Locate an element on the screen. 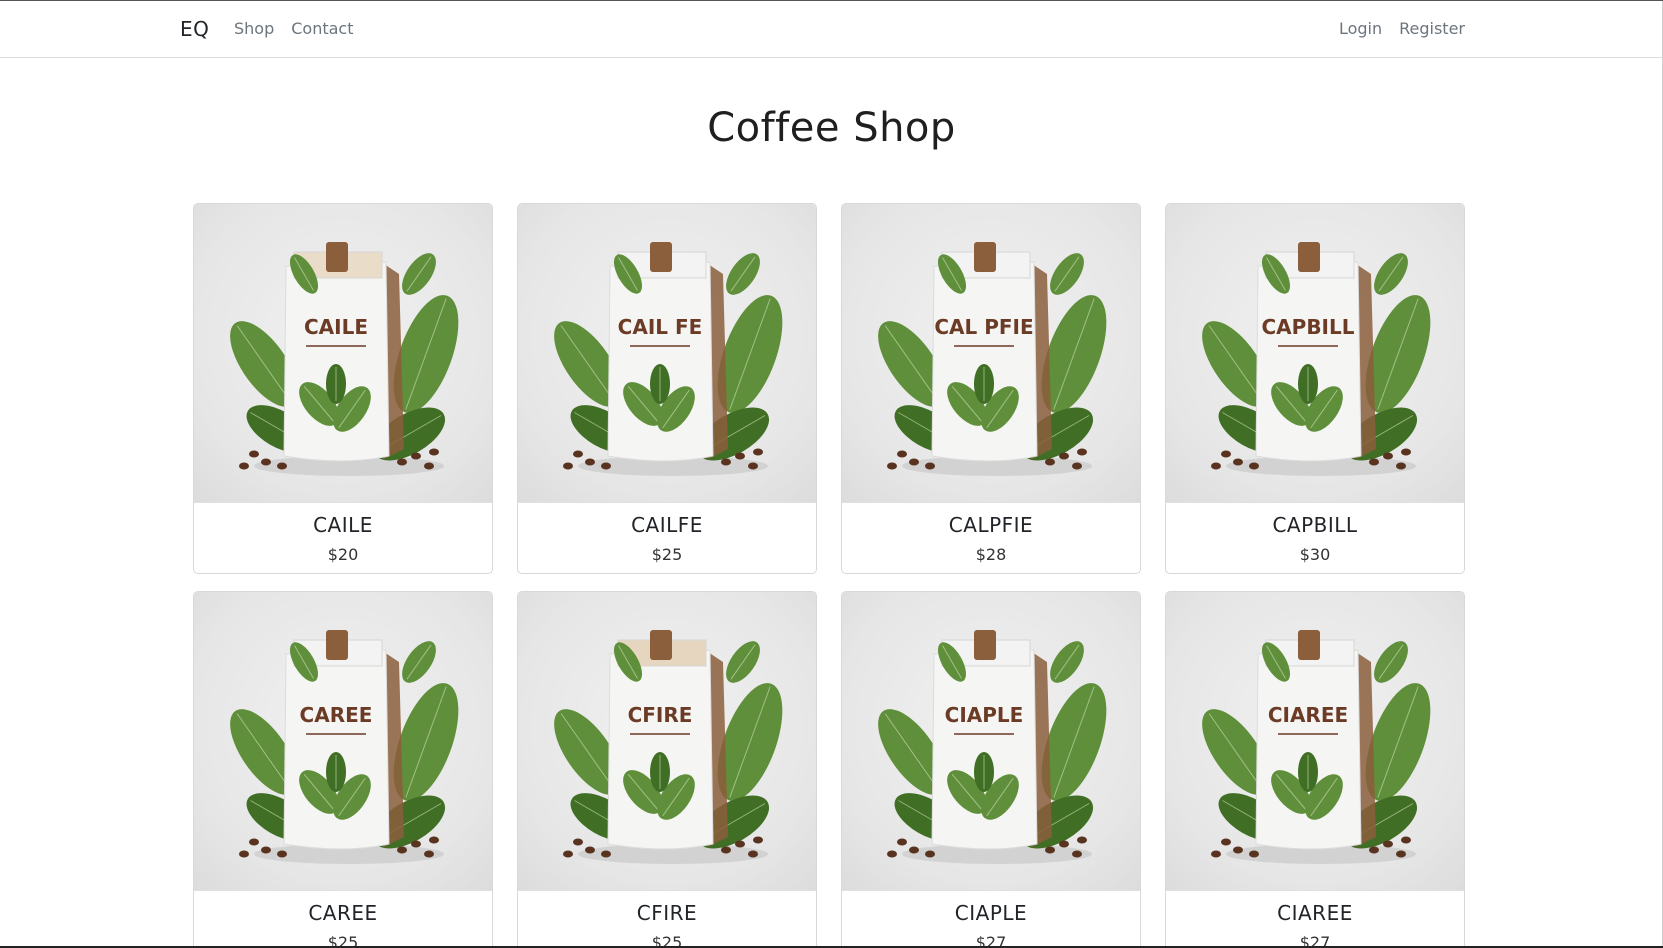 The height and width of the screenshot is (948, 1663). product-card-body: CAILE $20 is located at coordinates (343, 533).